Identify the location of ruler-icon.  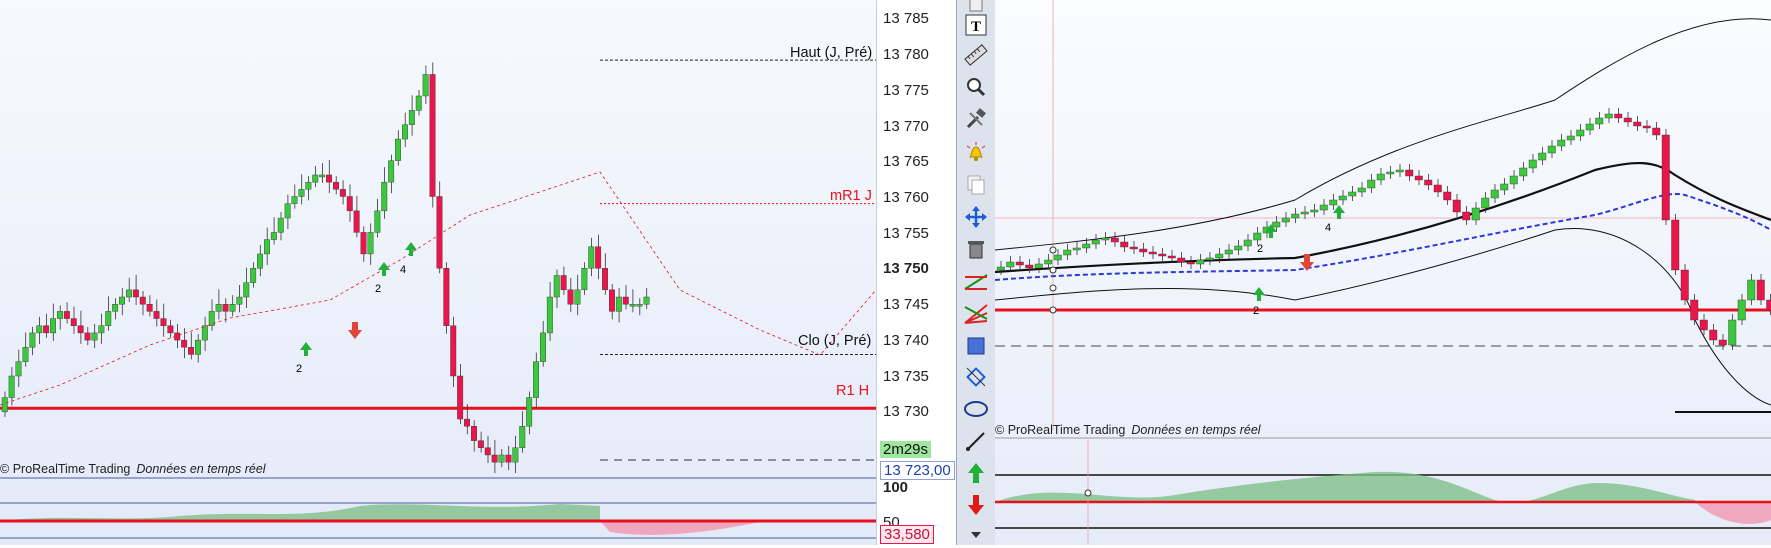
(976, 55).